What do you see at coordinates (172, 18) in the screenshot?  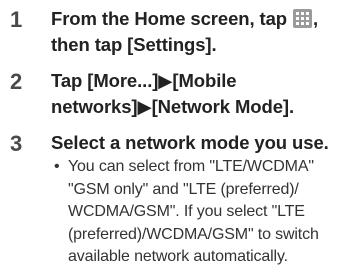 I see `step-text-part: From the Home screen, tap` at bounding box center [172, 18].